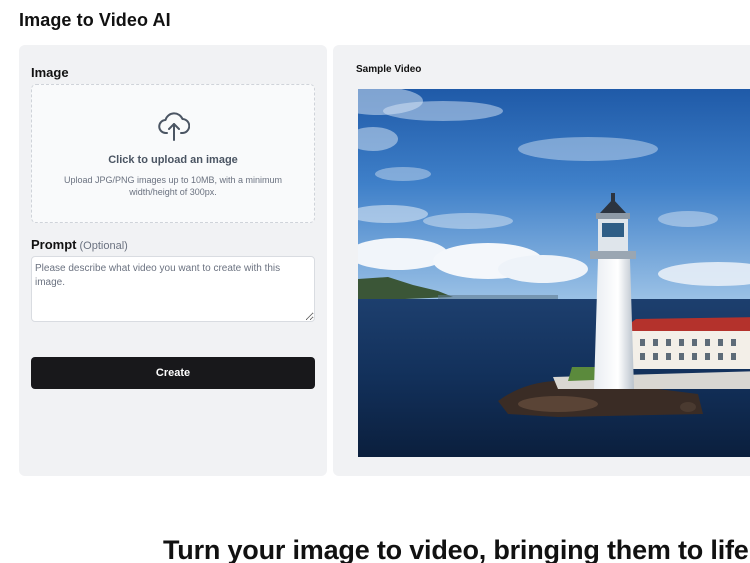 The height and width of the screenshot is (563, 750). What do you see at coordinates (50, 72) in the screenshot?
I see `image-label: Image` at bounding box center [50, 72].